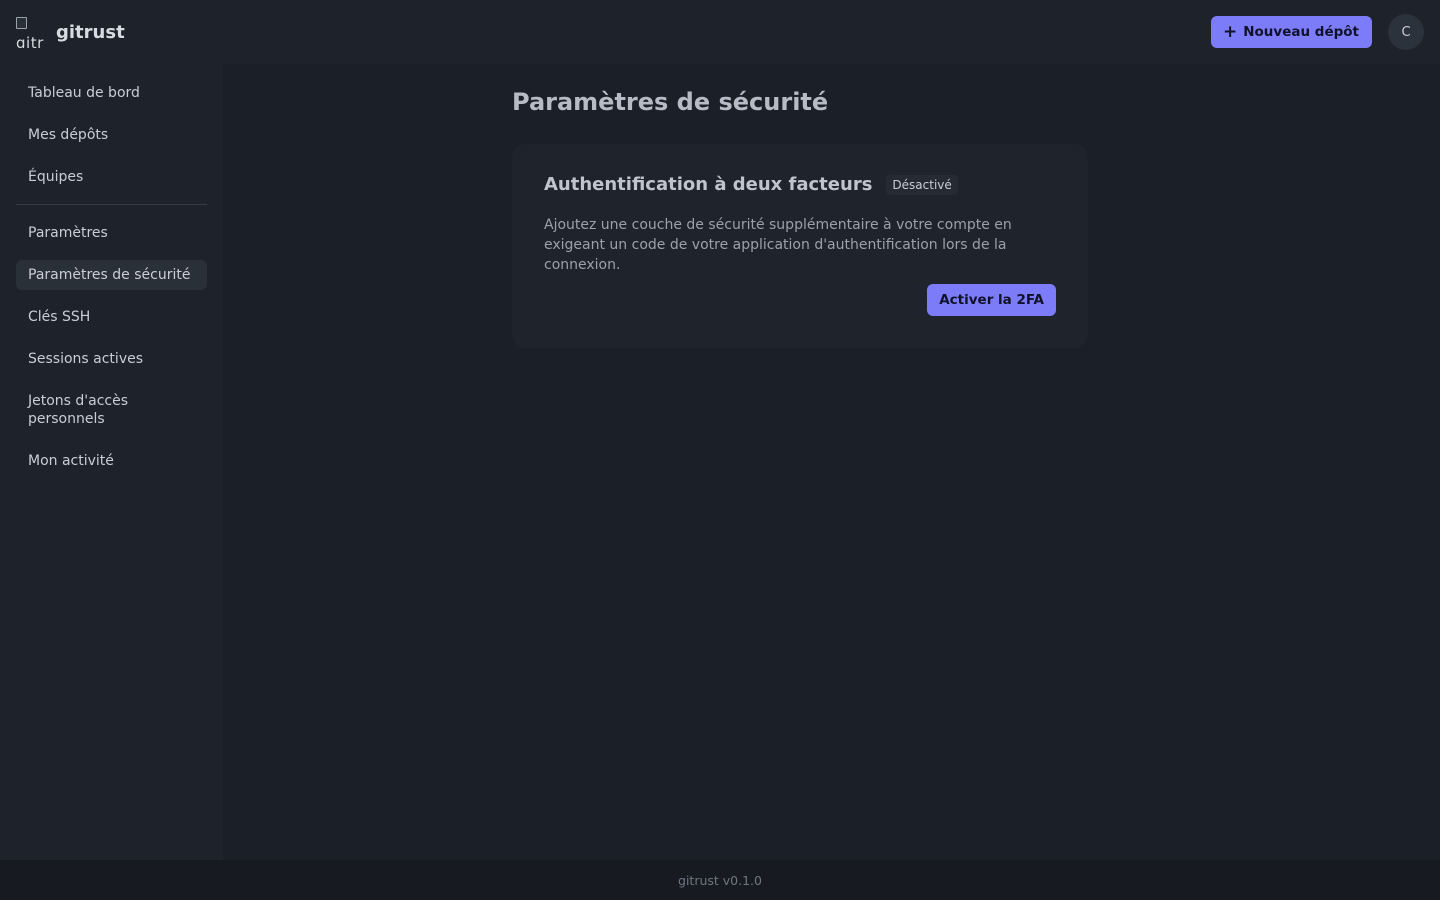 Image resolution: width=1440 pixels, height=900 pixels. What do you see at coordinates (111, 135) in the screenshot?
I see `sidebar-item-my-repos: Mes dépôts` at bounding box center [111, 135].